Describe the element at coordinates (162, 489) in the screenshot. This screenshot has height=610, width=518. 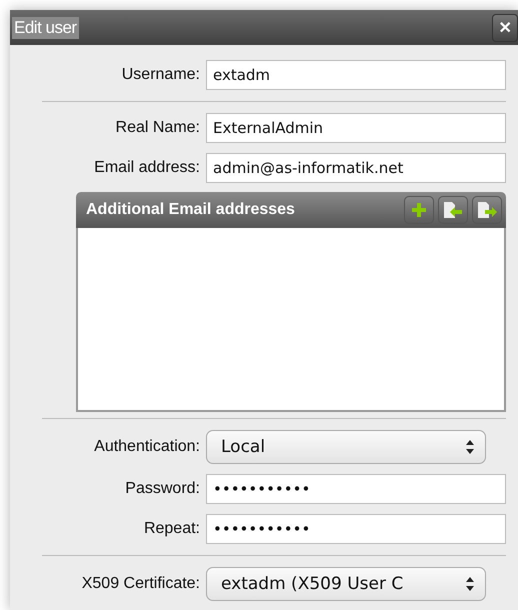
I see `field-label: Password:` at that location.